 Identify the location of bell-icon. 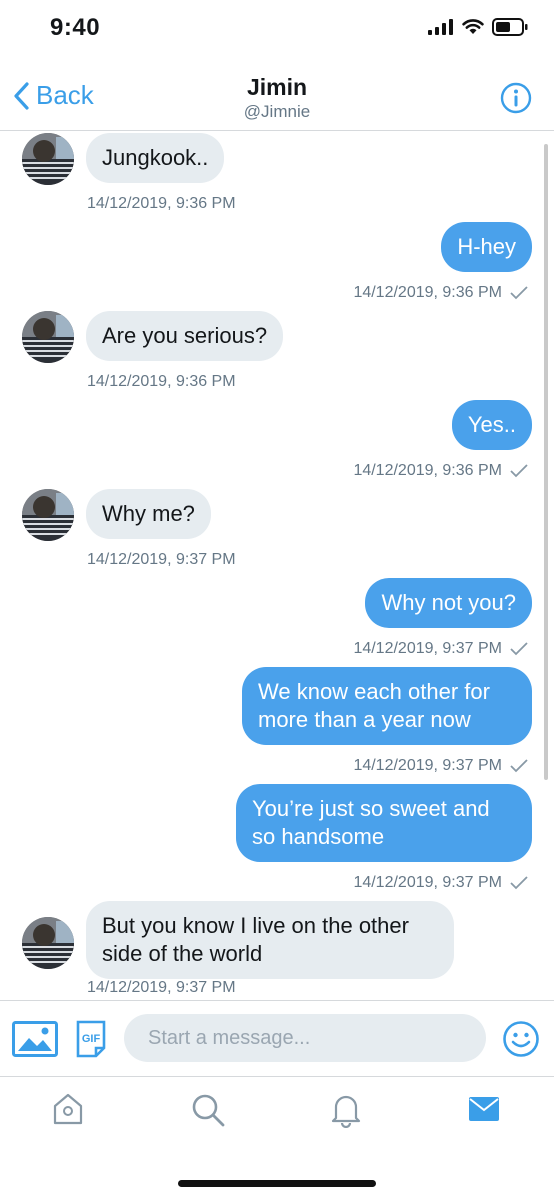
(346, 1112).